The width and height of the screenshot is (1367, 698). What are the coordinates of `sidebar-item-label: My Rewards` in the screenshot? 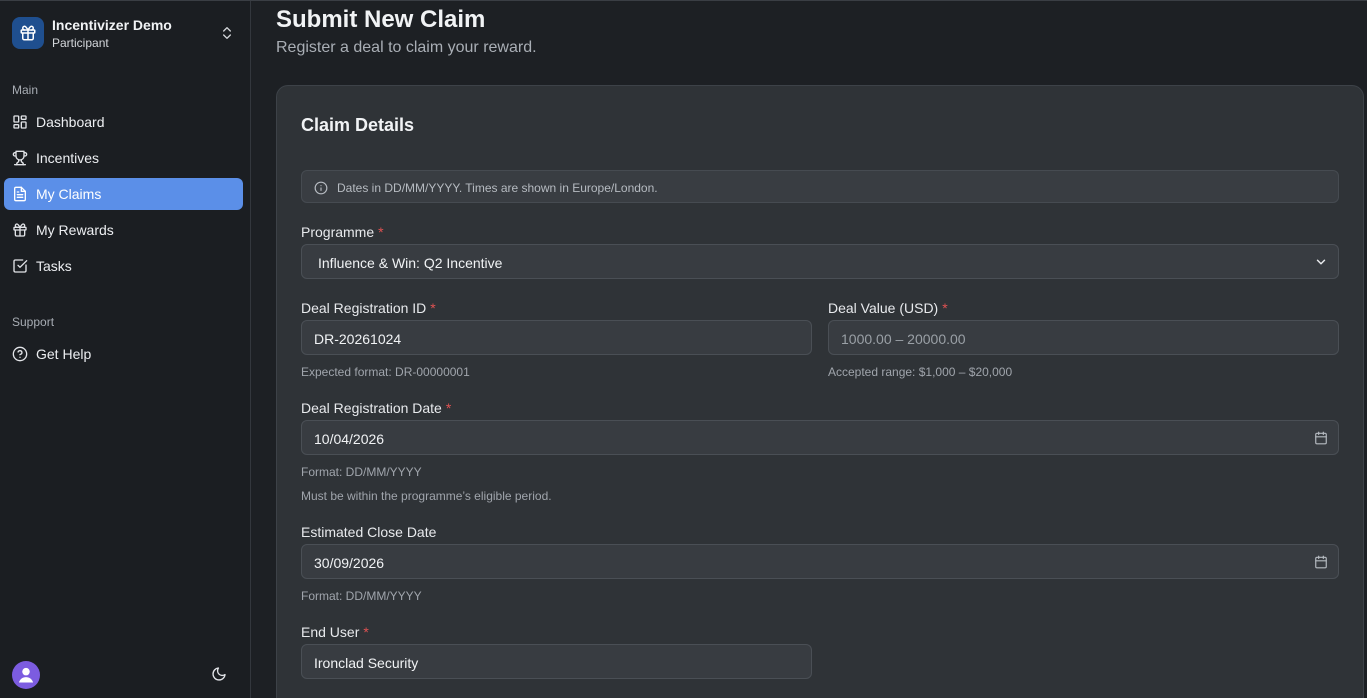 It's located at (75, 230).